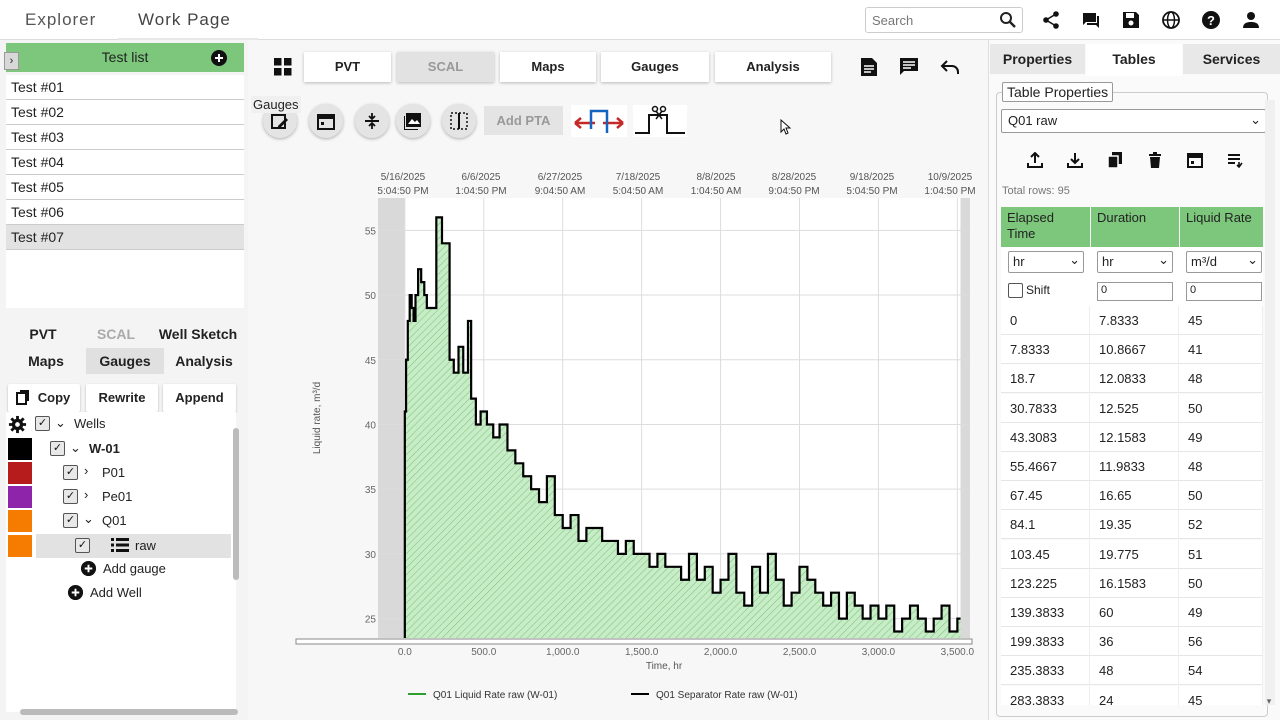 This screenshot has width=1280, height=720. What do you see at coordinates (113, 472) in the screenshot?
I see `tree-gauge-p01: P01` at bounding box center [113, 472].